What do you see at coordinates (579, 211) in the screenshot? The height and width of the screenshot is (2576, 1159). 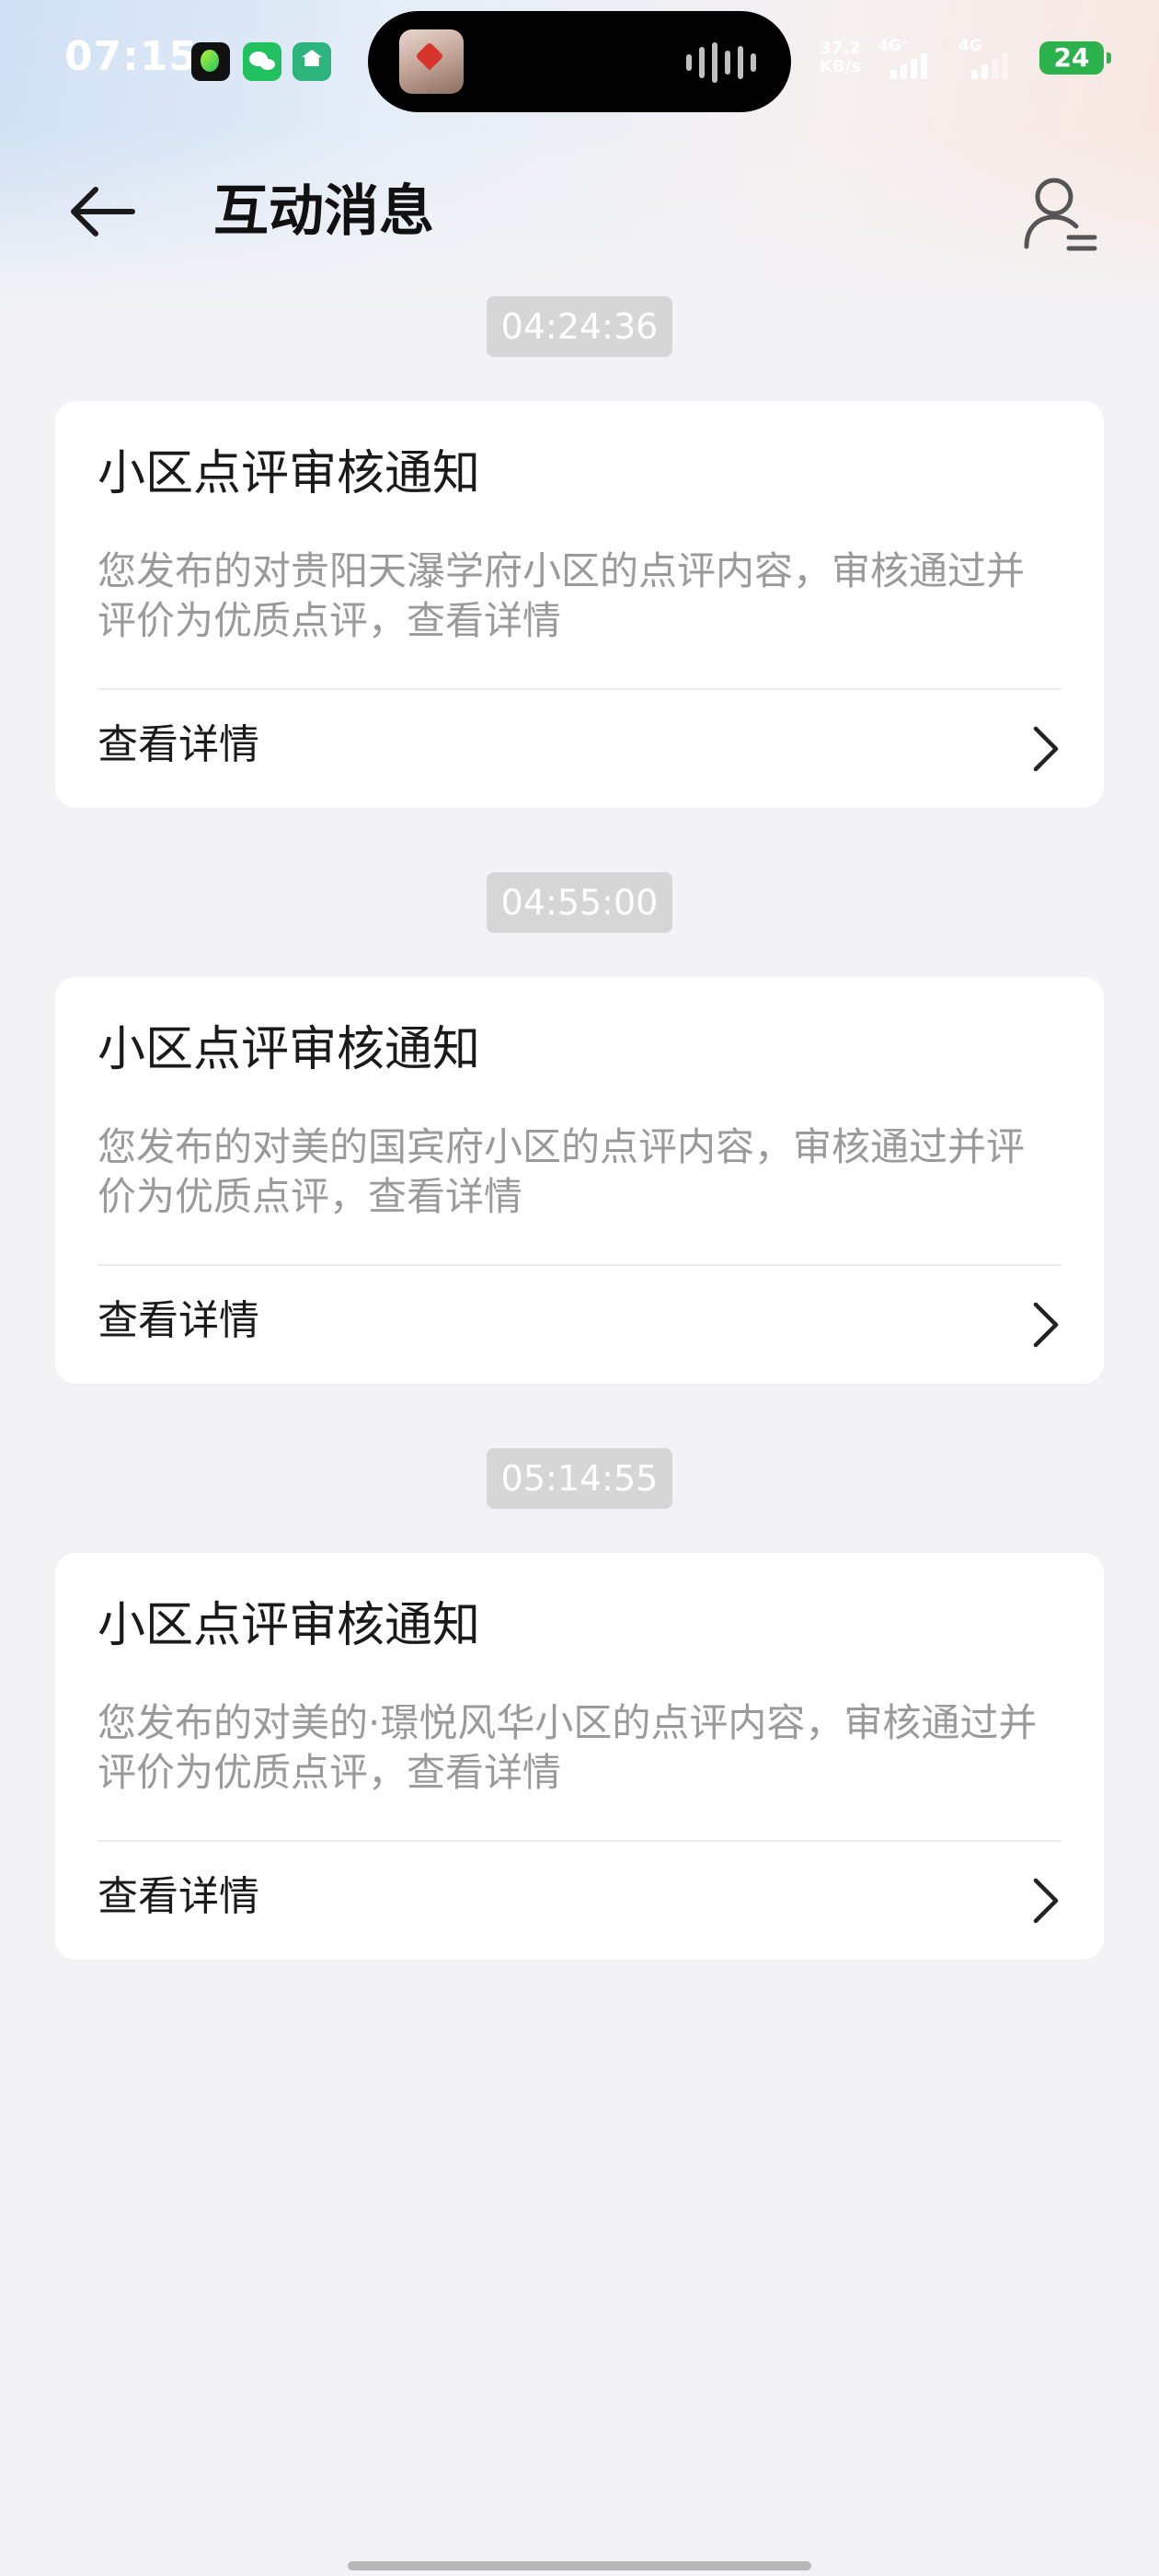 I see `navigation-header: 互动消息` at bounding box center [579, 211].